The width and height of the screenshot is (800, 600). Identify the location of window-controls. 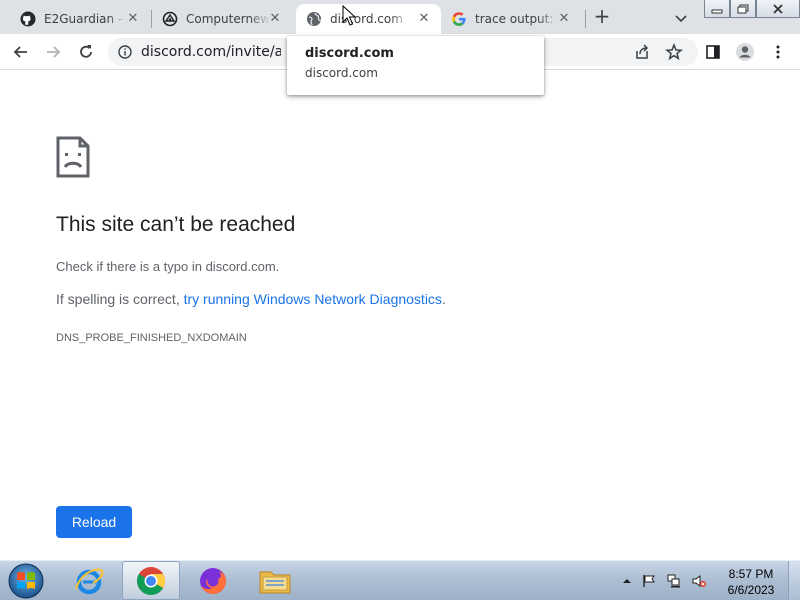
(752, 9).